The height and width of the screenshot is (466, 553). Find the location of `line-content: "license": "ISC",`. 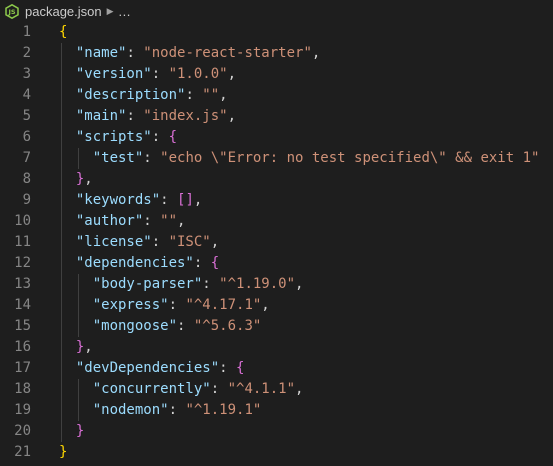

line-content: "license": "ISC", is located at coordinates (147, 242).